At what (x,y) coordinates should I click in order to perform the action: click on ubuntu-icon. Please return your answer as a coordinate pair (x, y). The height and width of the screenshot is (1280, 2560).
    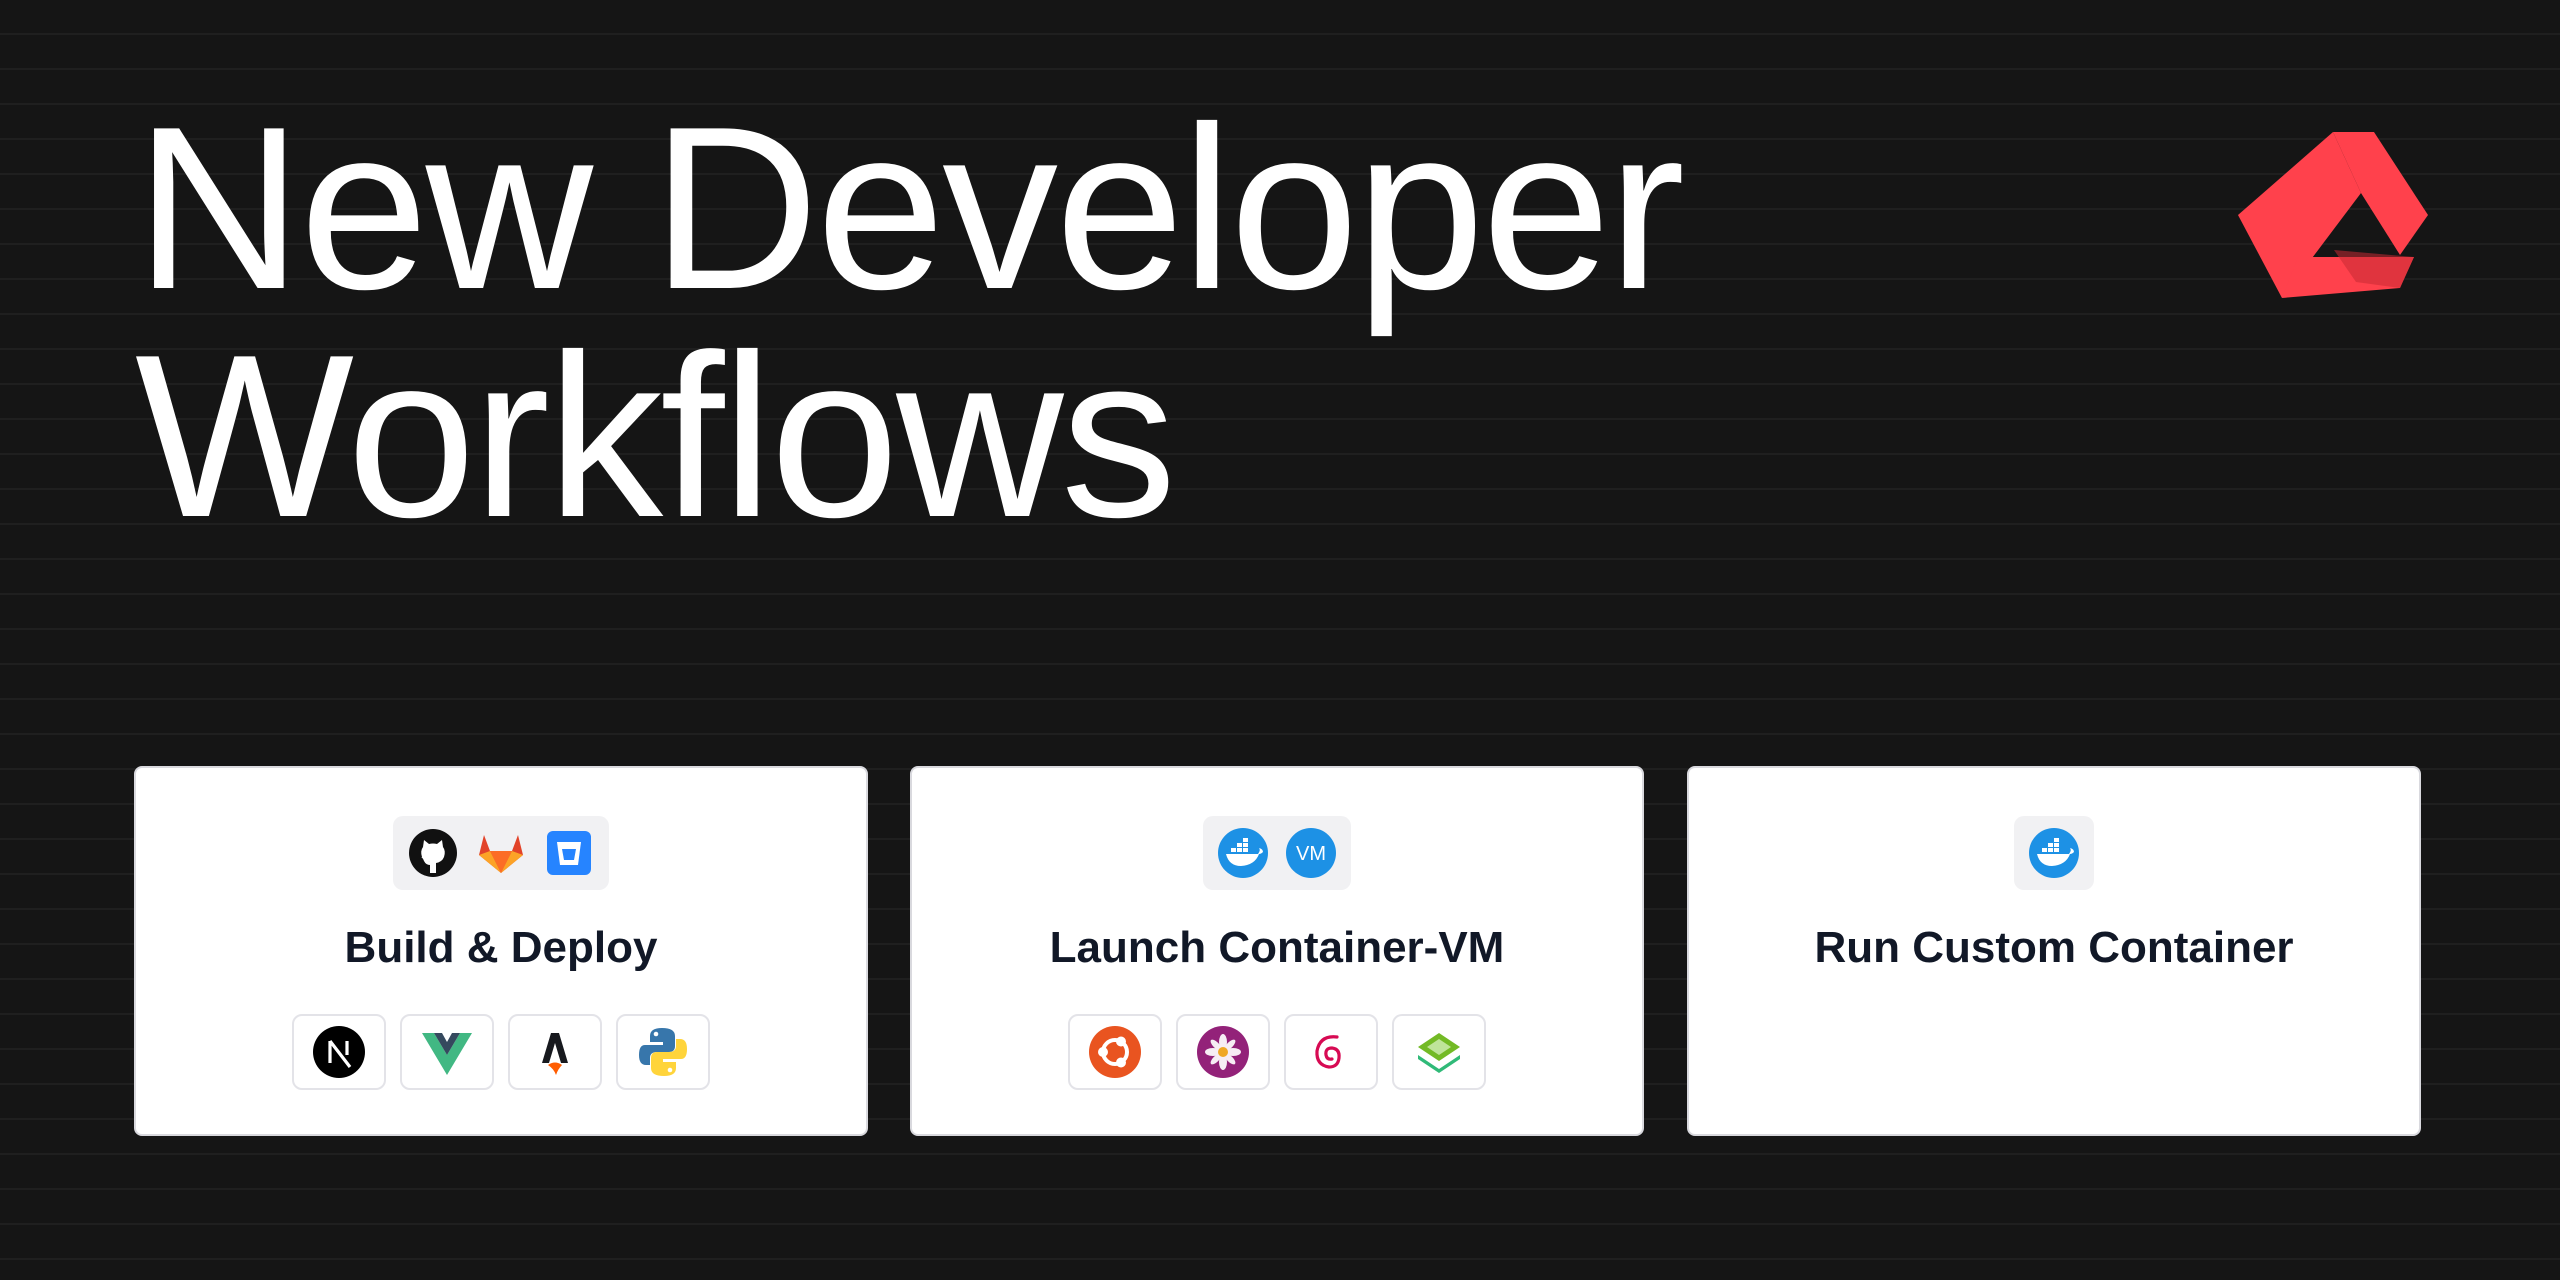
    Looking at the image, I should click on (1115, 1052).